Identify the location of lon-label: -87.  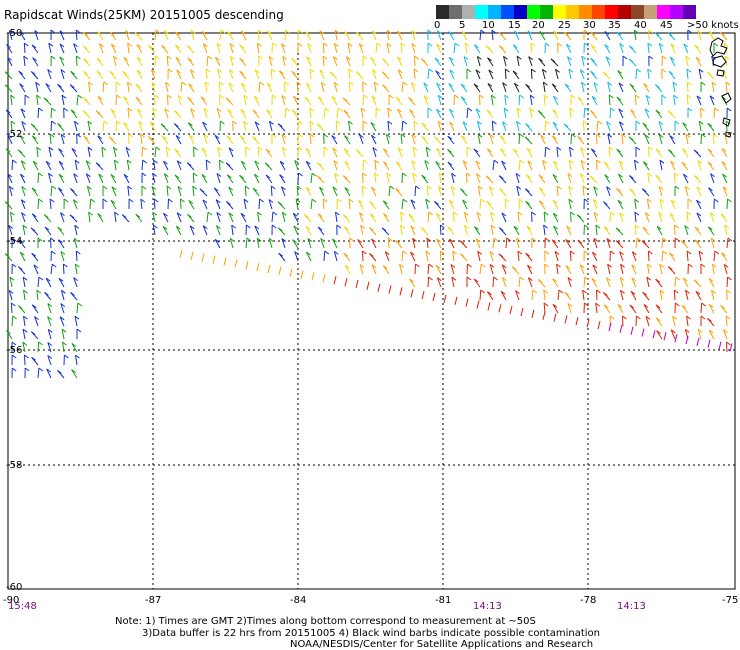
(153, 600).